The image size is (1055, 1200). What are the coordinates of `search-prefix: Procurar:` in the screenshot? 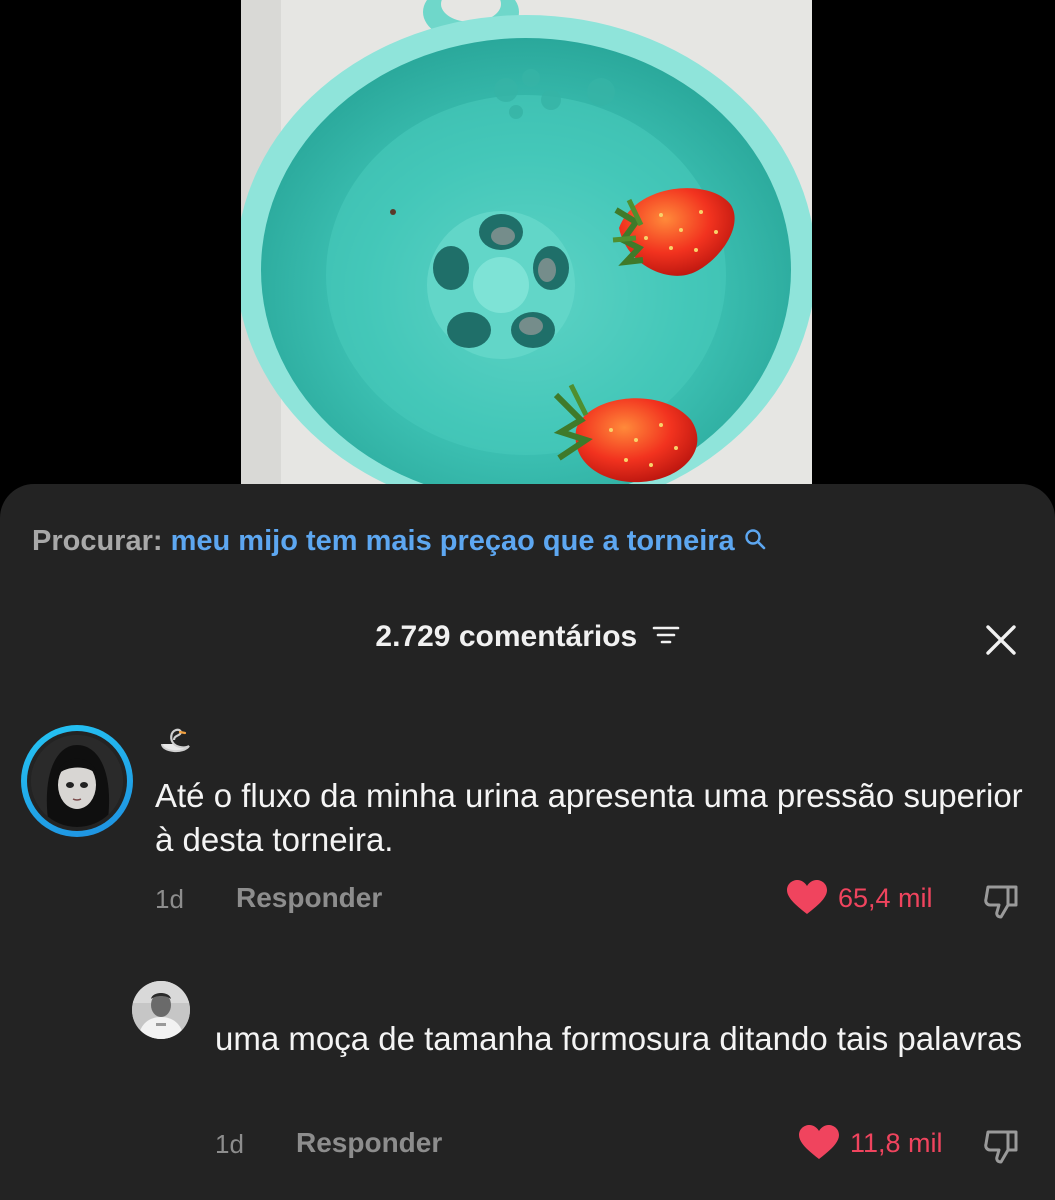 It's located at (97, 541).